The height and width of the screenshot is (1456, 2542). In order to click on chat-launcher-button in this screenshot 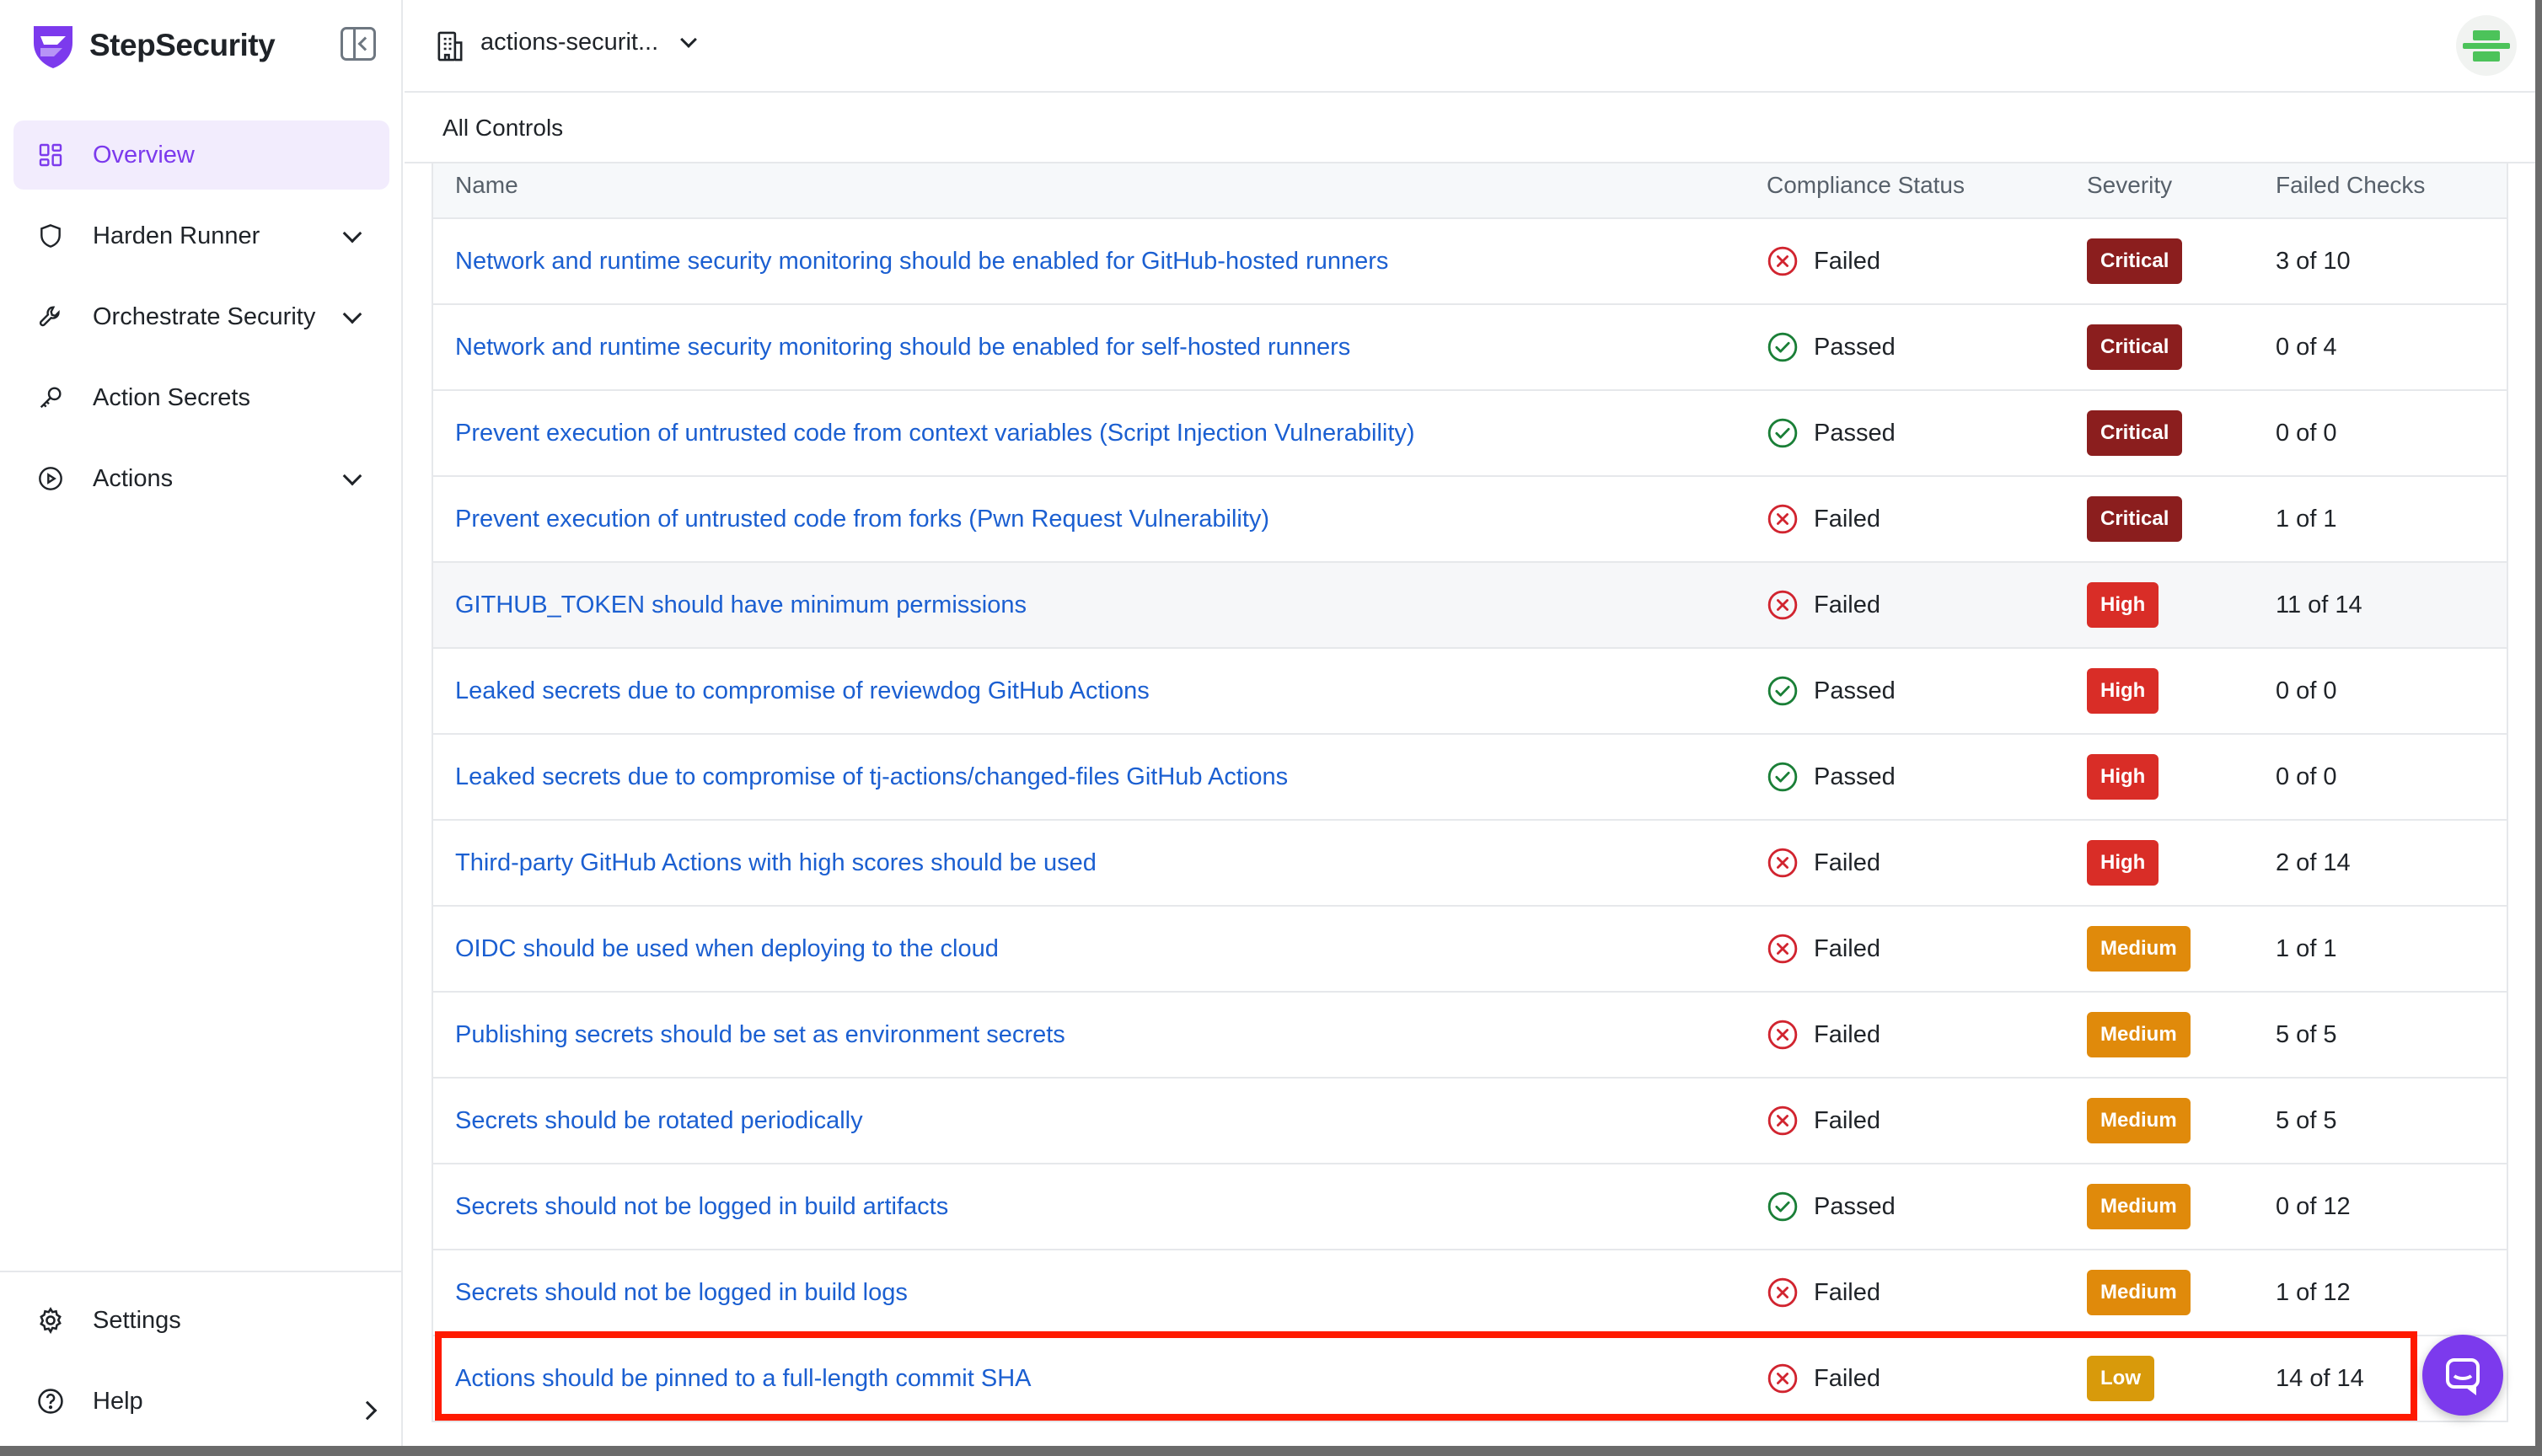, I will do `click(2463, 1375)`.